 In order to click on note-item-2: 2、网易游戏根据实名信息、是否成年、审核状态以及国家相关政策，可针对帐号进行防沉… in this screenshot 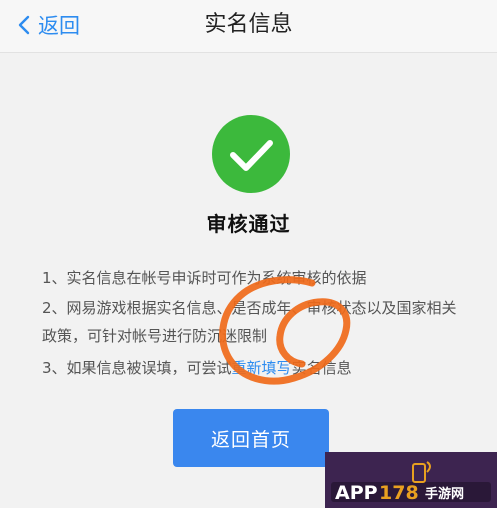, I will do `click(249, 322)`.